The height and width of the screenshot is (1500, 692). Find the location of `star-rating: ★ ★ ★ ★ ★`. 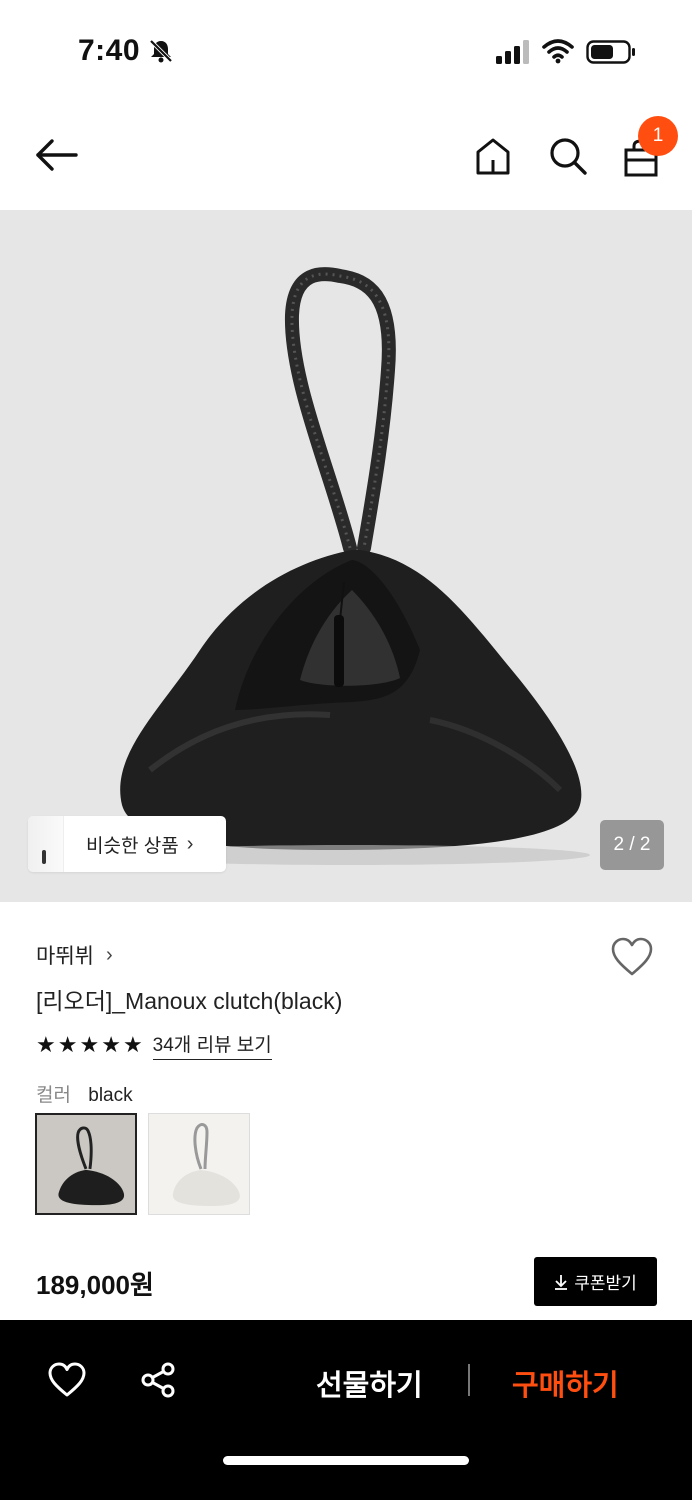

star-rating: ★ ★ ★ ★ ★ is located at coordinates (89, 1045).